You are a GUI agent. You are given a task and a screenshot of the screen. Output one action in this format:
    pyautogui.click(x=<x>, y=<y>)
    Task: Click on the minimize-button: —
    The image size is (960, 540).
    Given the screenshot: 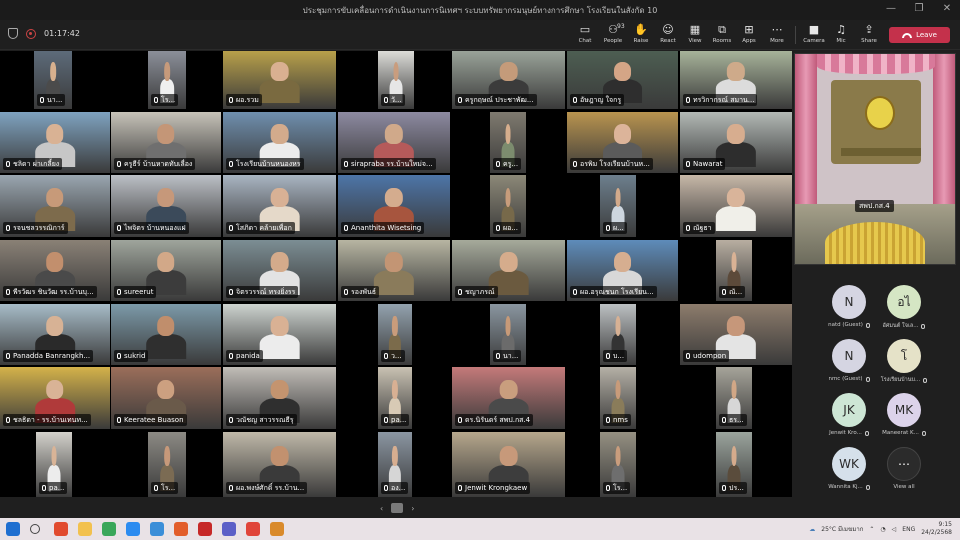 What is the action you would take?
    pyautogui.click(x=891, y=9)
    